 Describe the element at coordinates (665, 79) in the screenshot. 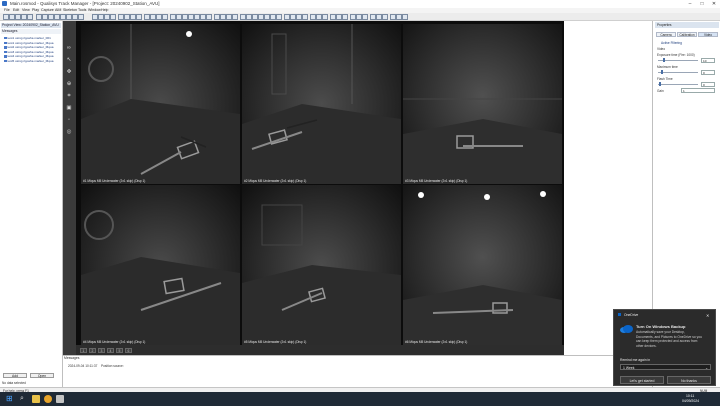

I see `flash-time-label: Flash Time` at that location.